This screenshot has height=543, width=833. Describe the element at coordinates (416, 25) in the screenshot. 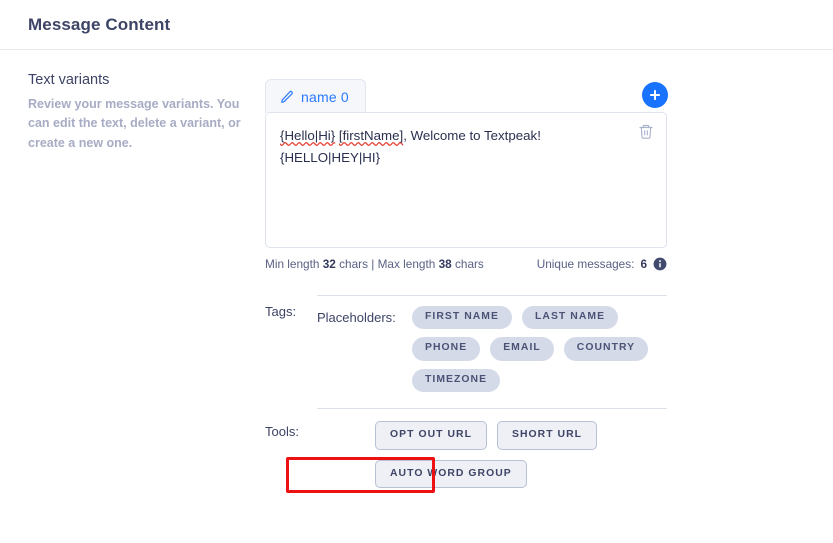

I see `page-header: Message Content` at that location.